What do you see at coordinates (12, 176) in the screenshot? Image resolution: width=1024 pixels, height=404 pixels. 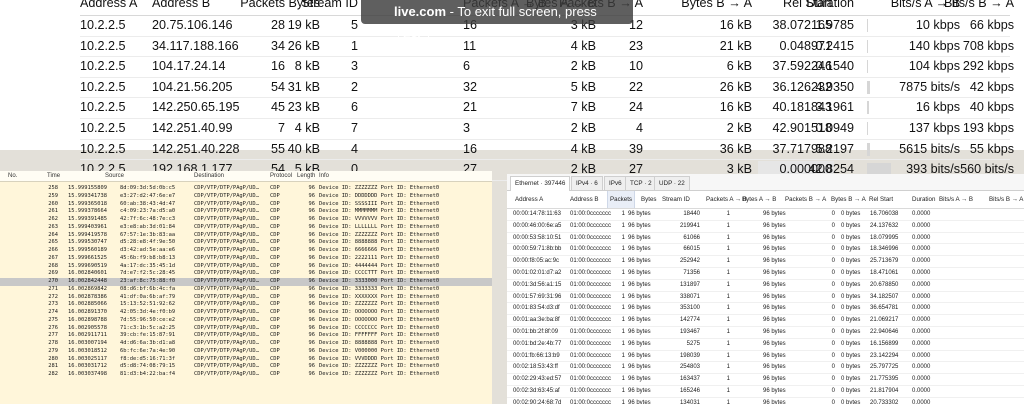 I see `column-header: No.` at bounding box center [12, 176].